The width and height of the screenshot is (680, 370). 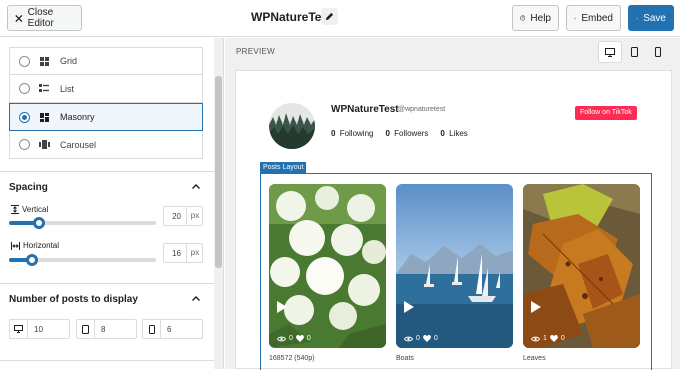 I want to click on mobile-icon, so click(x=658, y=52).